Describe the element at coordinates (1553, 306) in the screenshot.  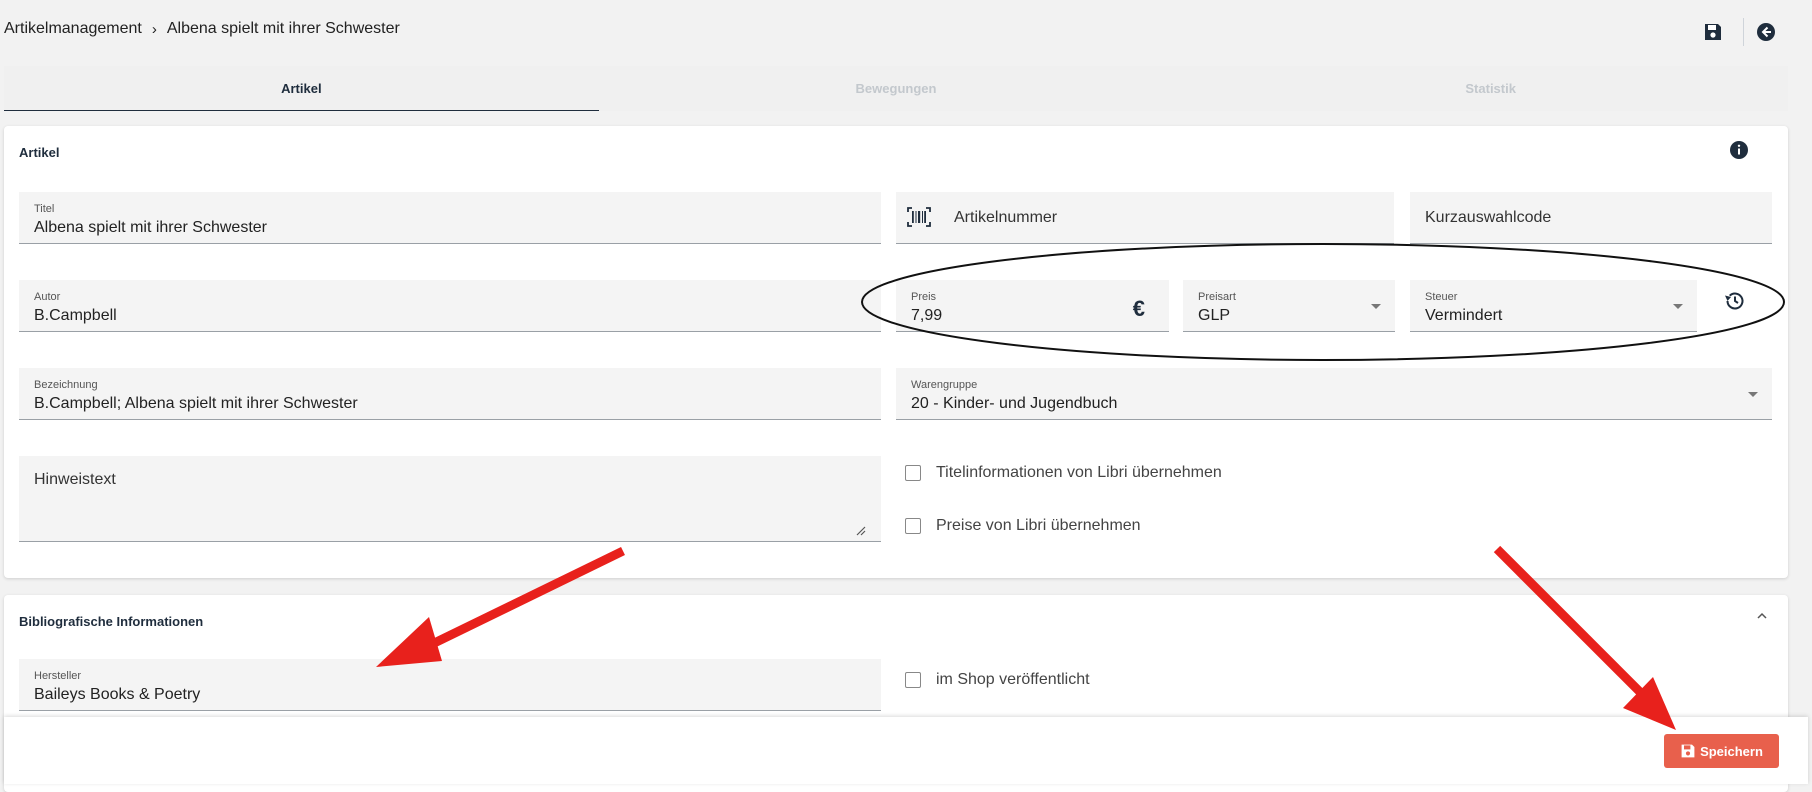
I see `steuer-select: Steuer Vermindert` at that location.